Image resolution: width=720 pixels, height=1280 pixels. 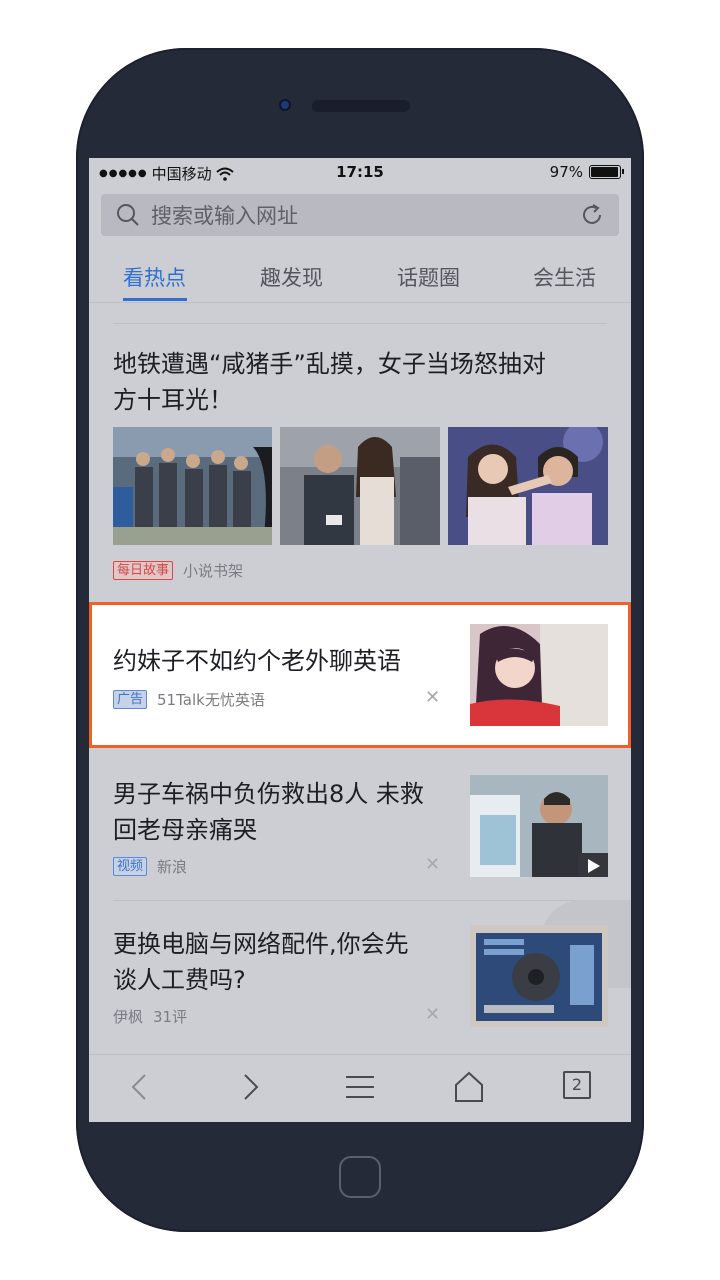 What do you see at coordinates (257, 661) in the screenshot?
I see `feed-item-title: 约妹子不如约个老外聊英语` at bounding box center [257, 661].